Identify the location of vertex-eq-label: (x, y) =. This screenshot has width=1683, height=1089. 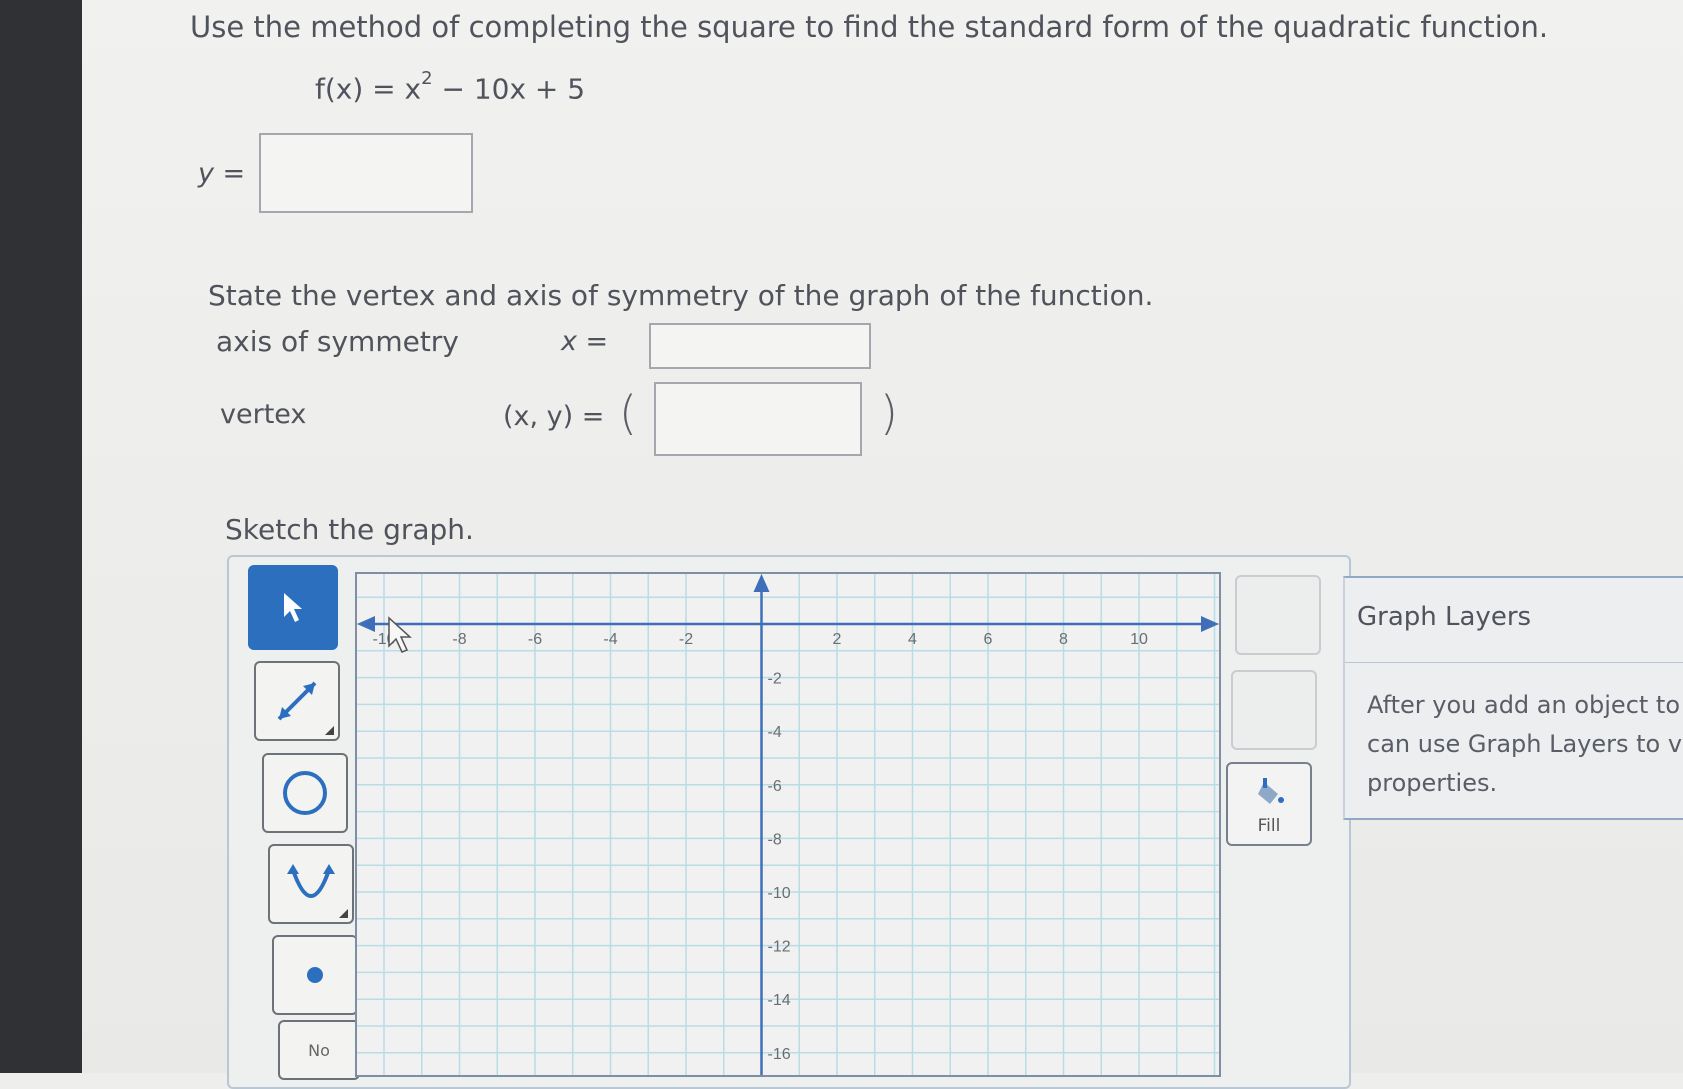
(554, 416).